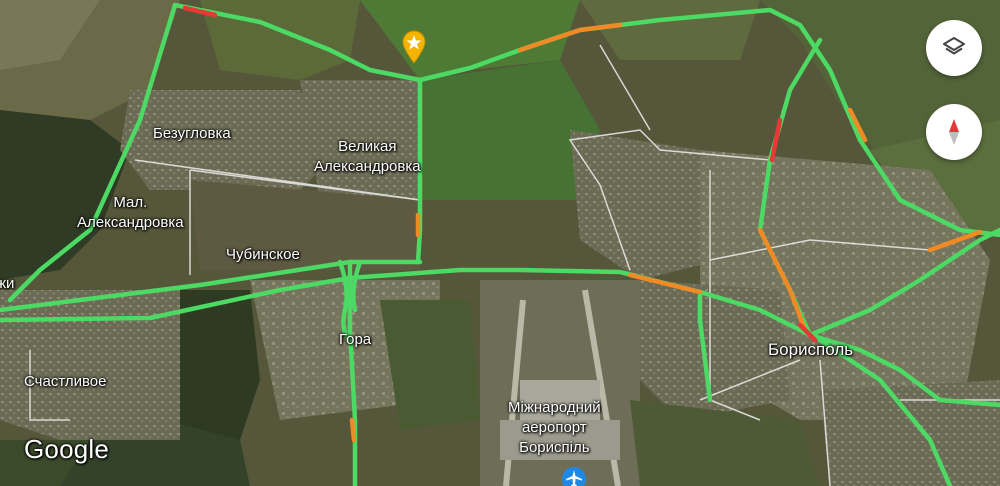  I want to click on place-label-bezuglovka: Безугловка, so click(192, 134).